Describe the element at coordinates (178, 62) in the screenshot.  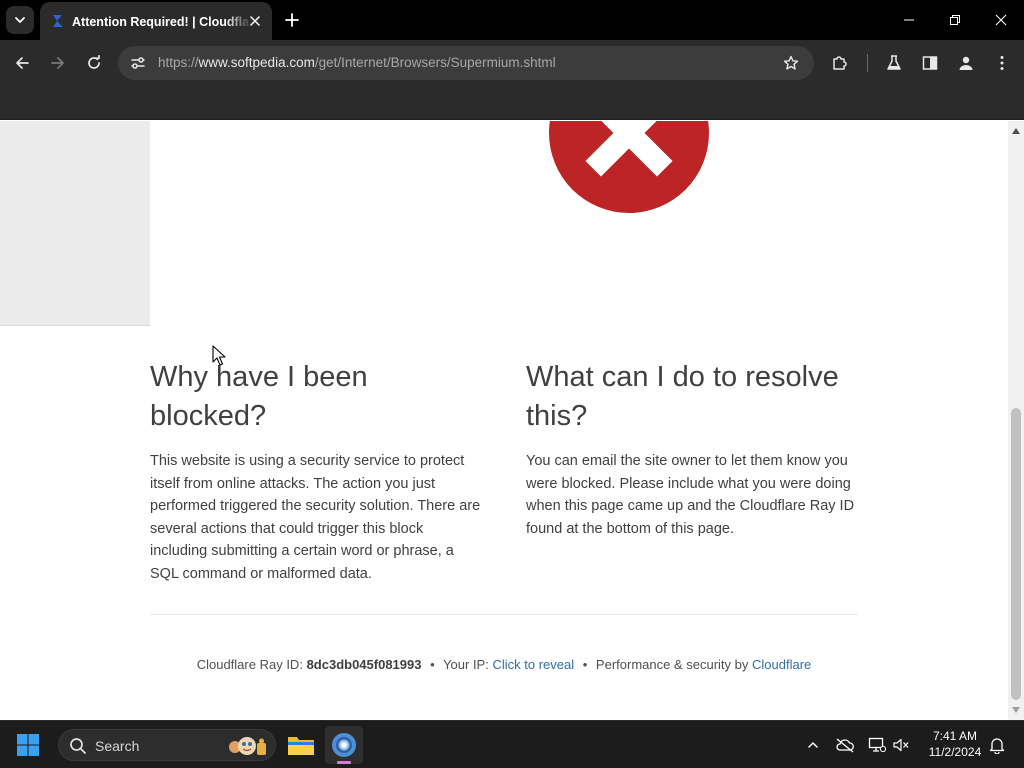
I see `url-scheme: https://` at that location.